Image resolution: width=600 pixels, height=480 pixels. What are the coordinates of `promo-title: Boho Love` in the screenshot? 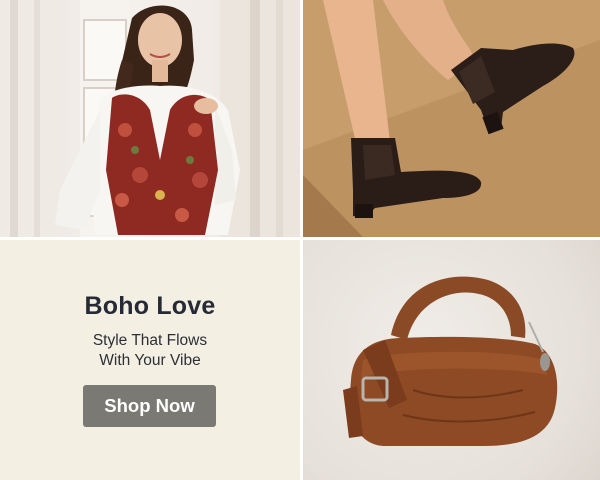 It's located at (150, 306).